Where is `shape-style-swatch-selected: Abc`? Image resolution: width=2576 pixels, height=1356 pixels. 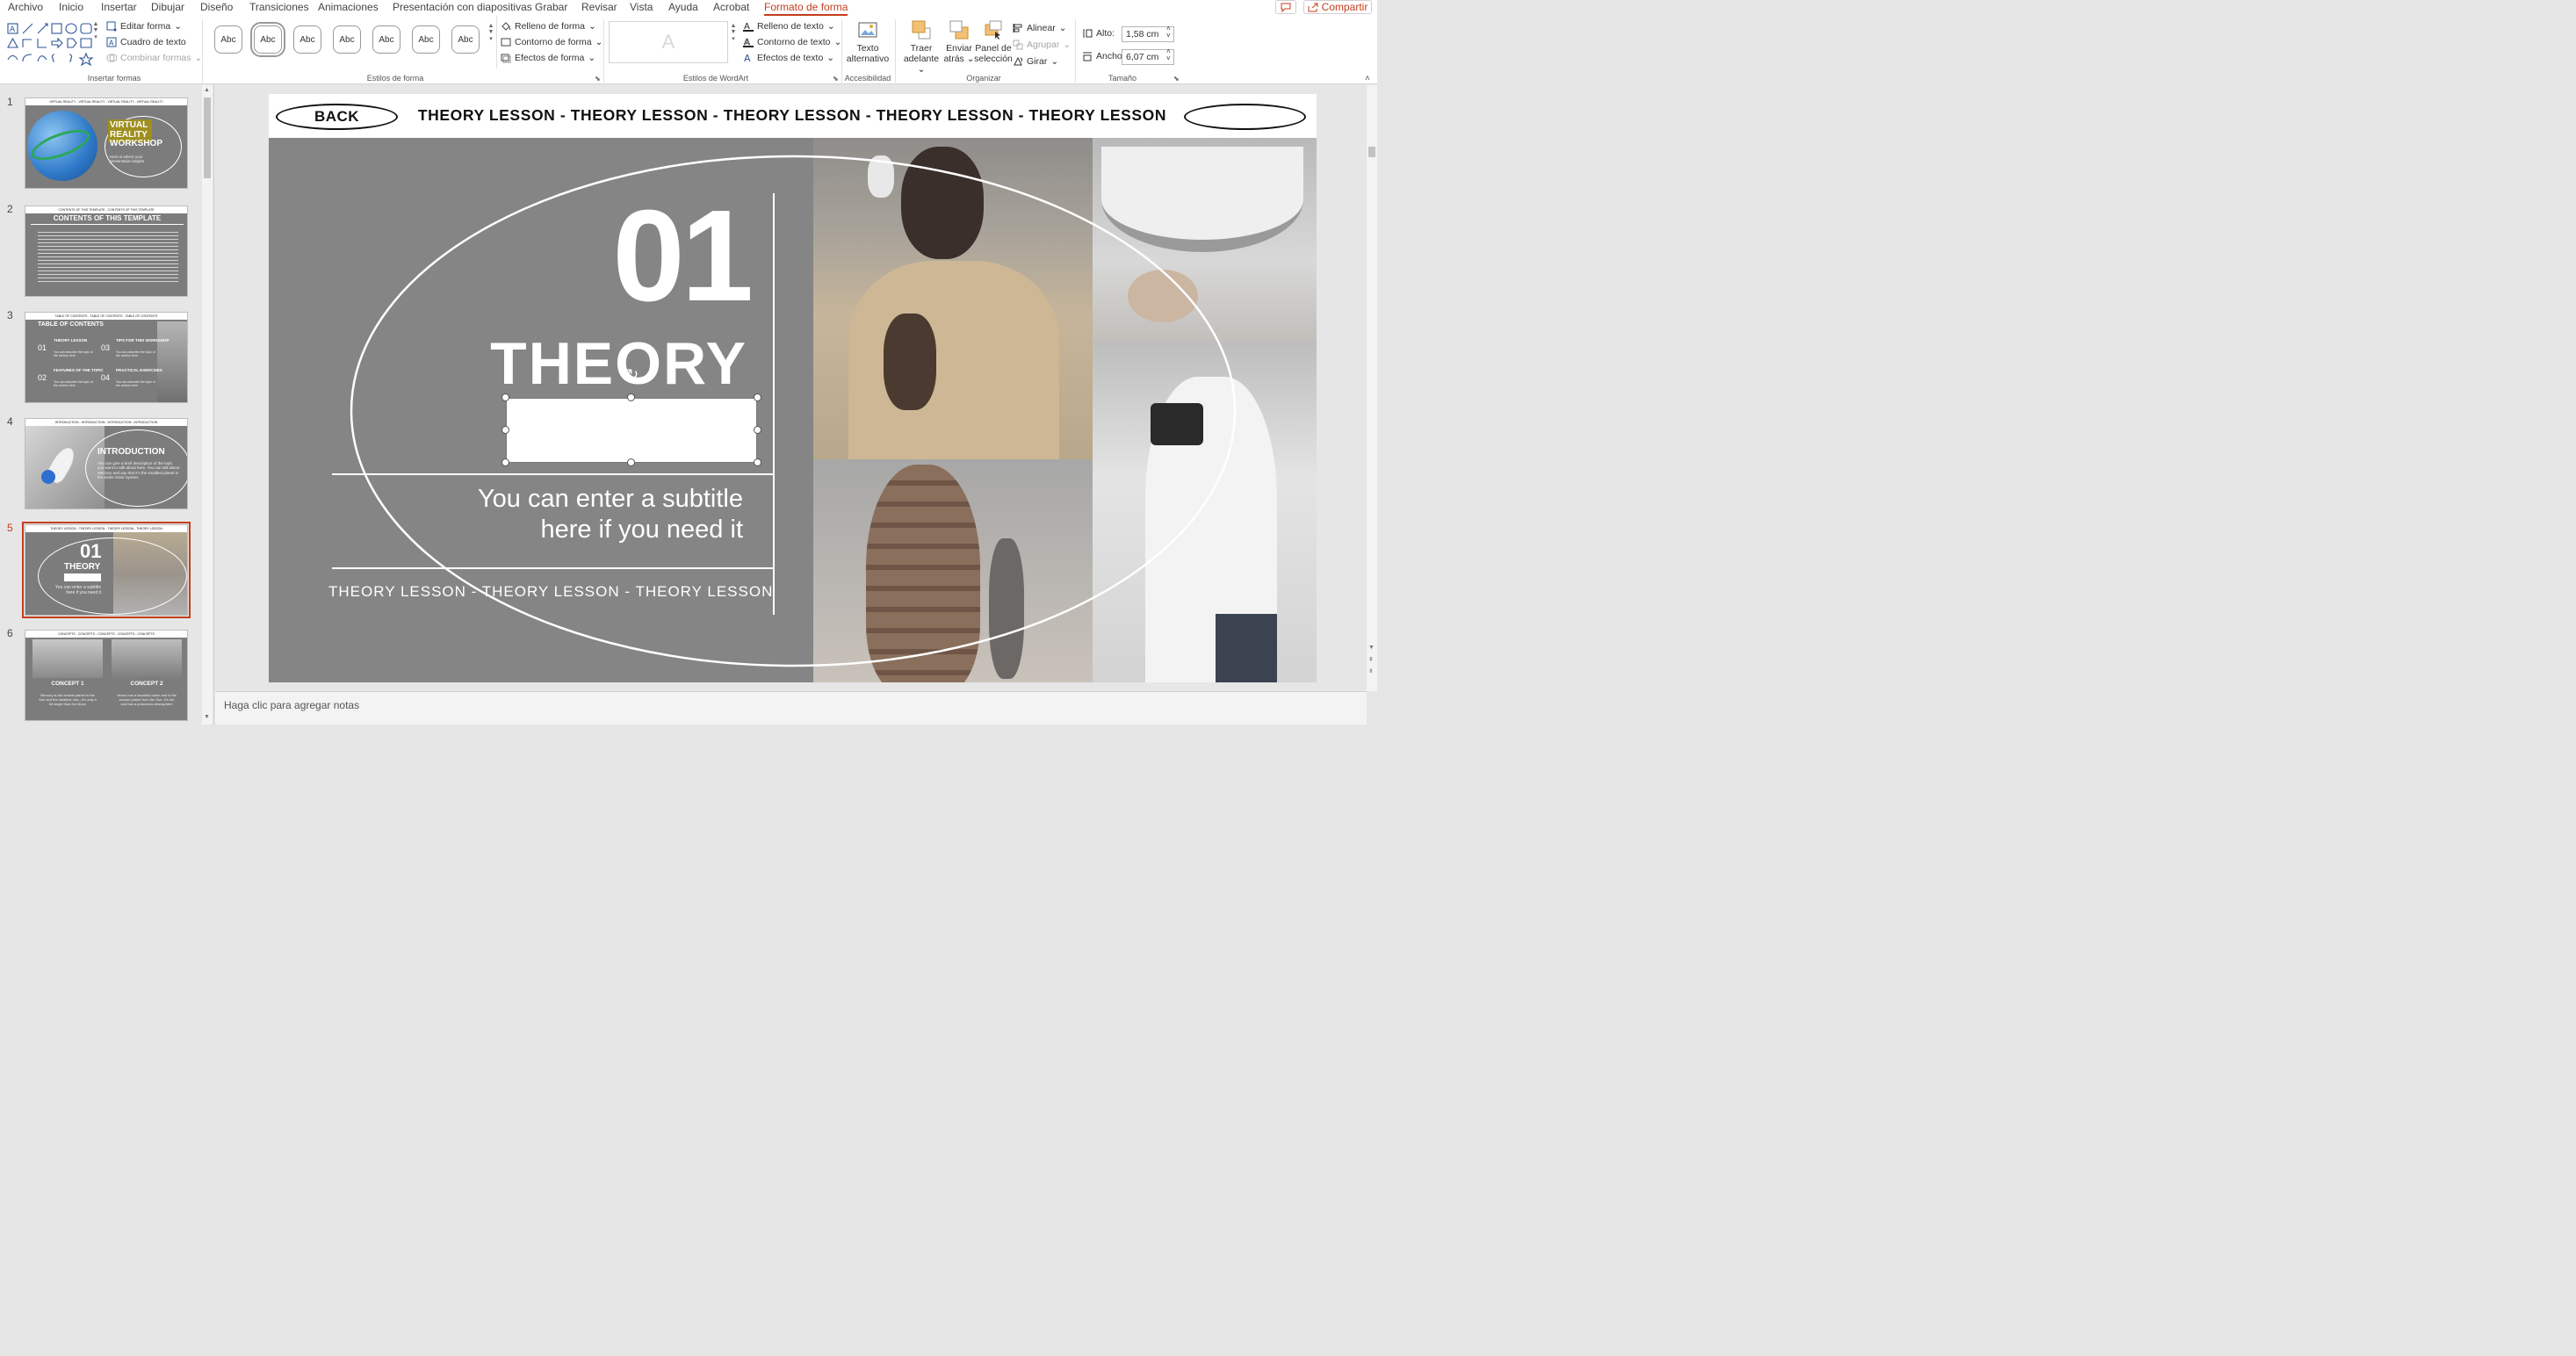 shape-style-swatch-selected: Abc is located at coordinates (267, 40).